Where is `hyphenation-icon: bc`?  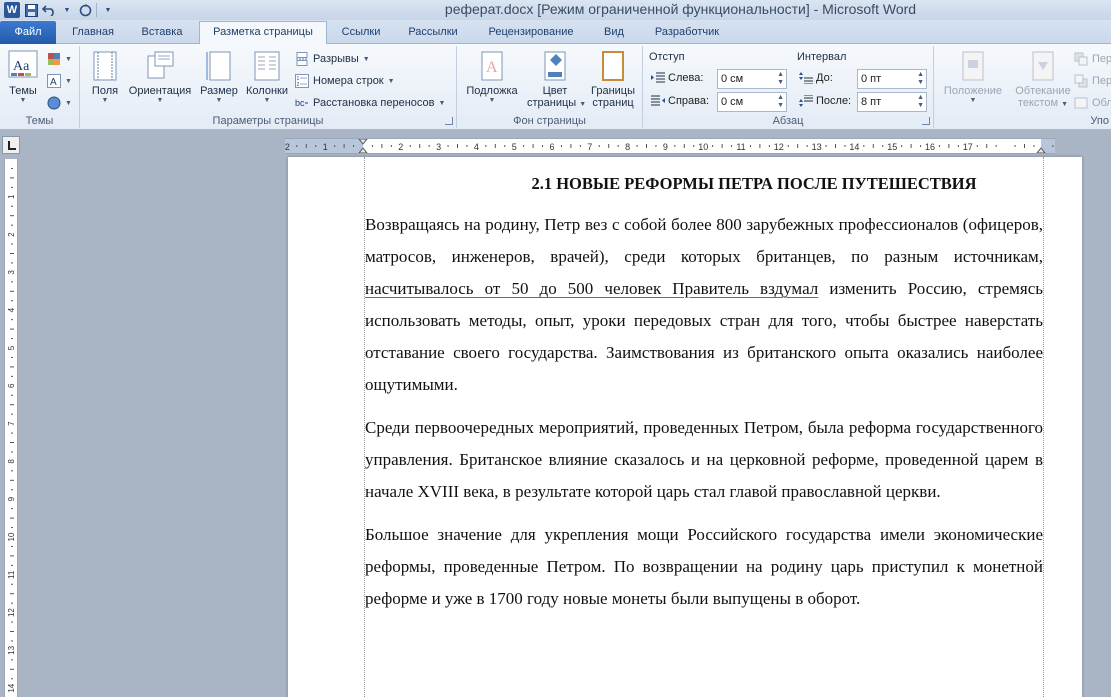 hyphenation-icon: bc is located at coordinates (301, 103).